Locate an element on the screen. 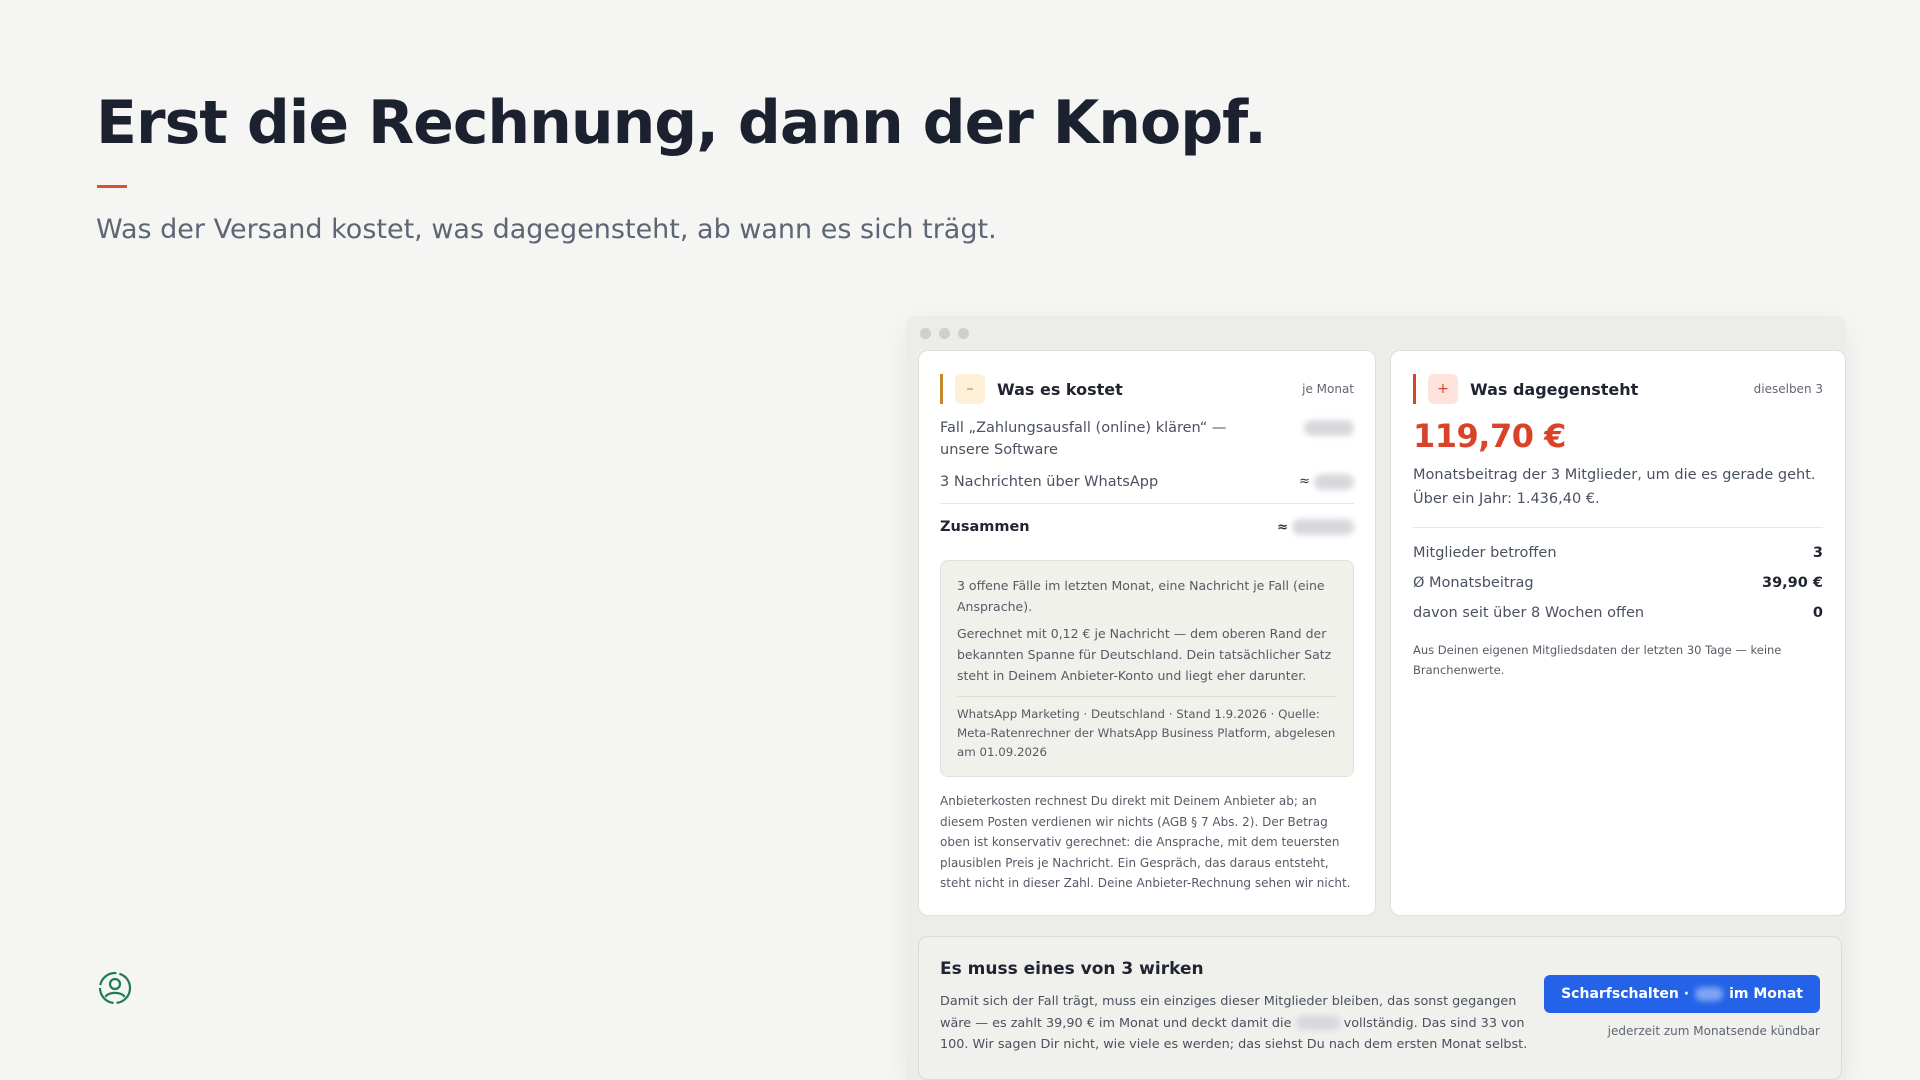 The height and width of the screenshot is (1080, 1920). stat-row: Mitglieder betroffen 3 is located at coordinates (1618, 553).